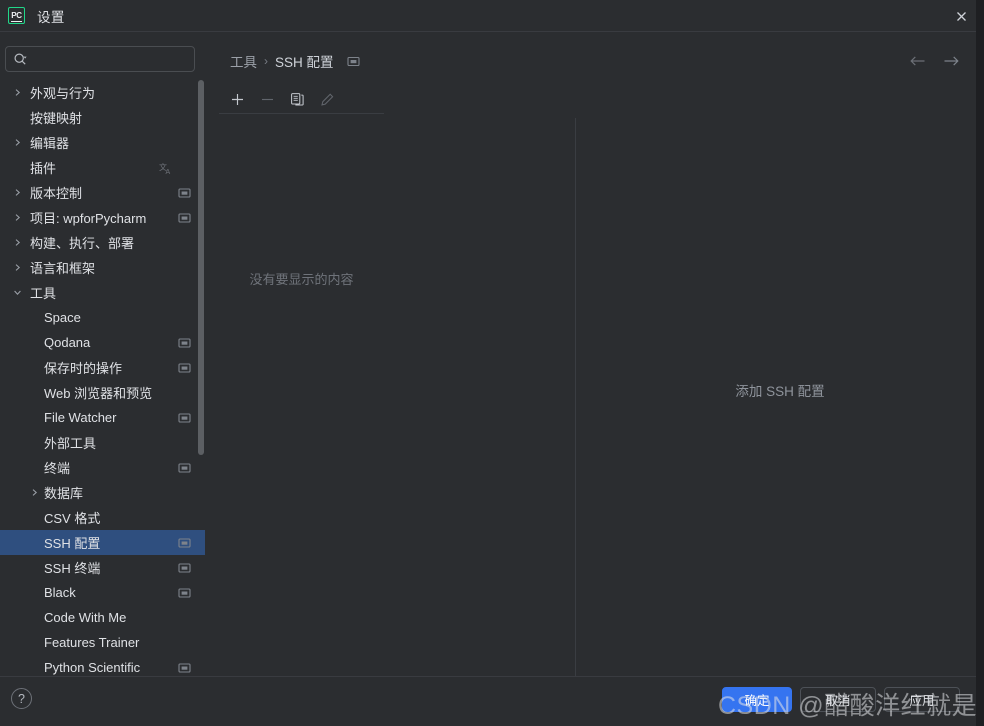  I want to click on sidebar-item-12: Web 浏览器和预览, so click(102, 392).